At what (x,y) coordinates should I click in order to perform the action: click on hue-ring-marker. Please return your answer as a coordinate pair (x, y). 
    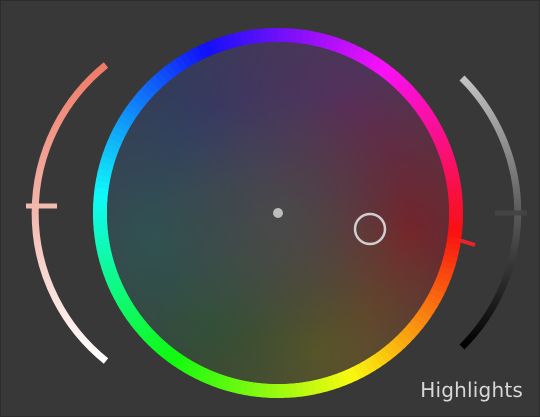
    Looking at the image, I should click on (467, 242).